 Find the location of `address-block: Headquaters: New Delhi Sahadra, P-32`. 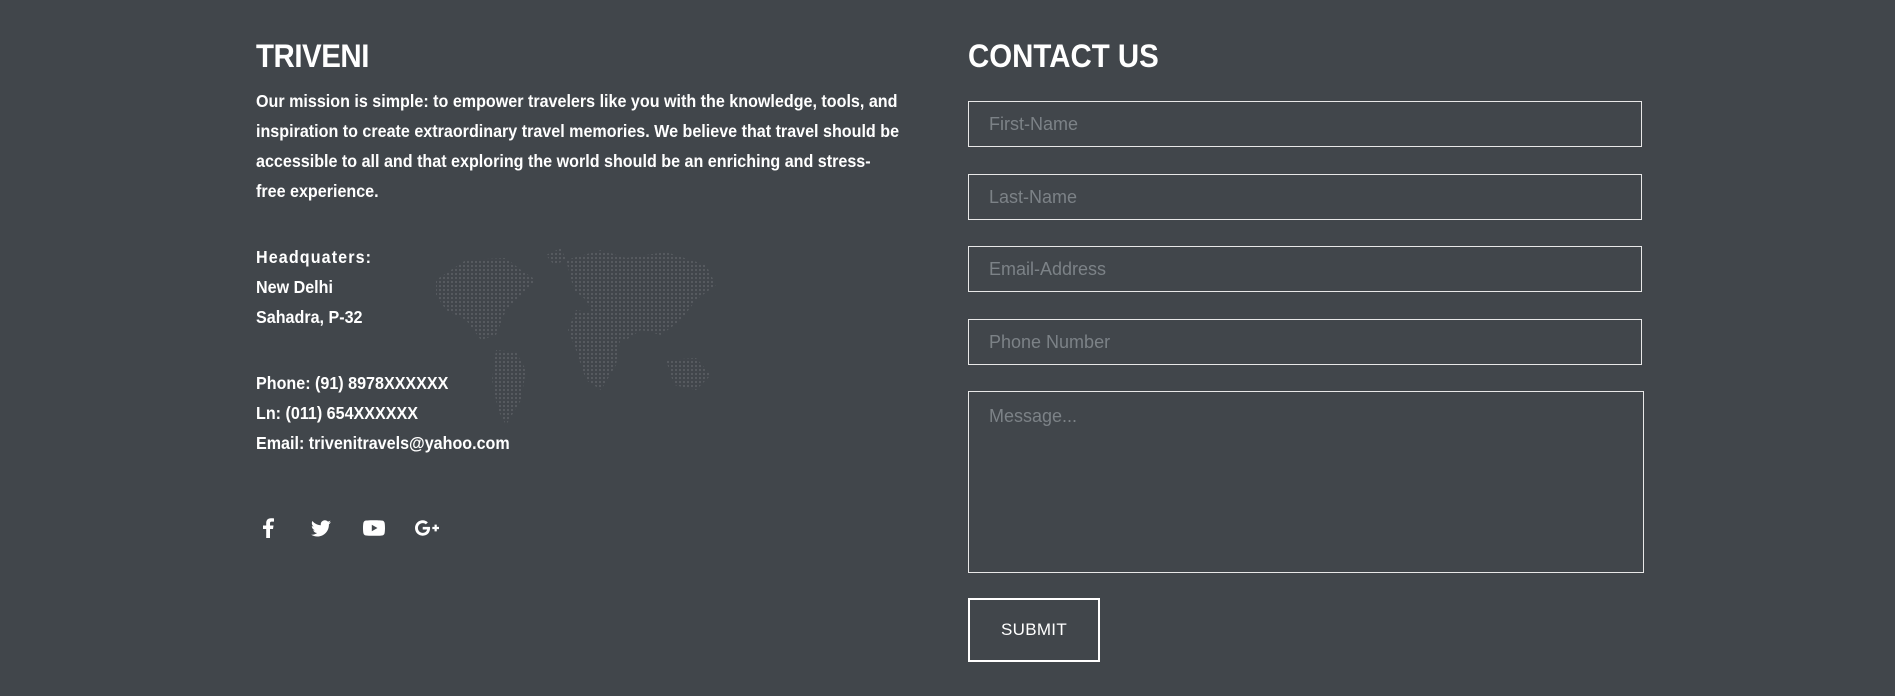

address-block: Headquaters: New Delhi Sahadra, P-32 is located at coordinates (314, 287).